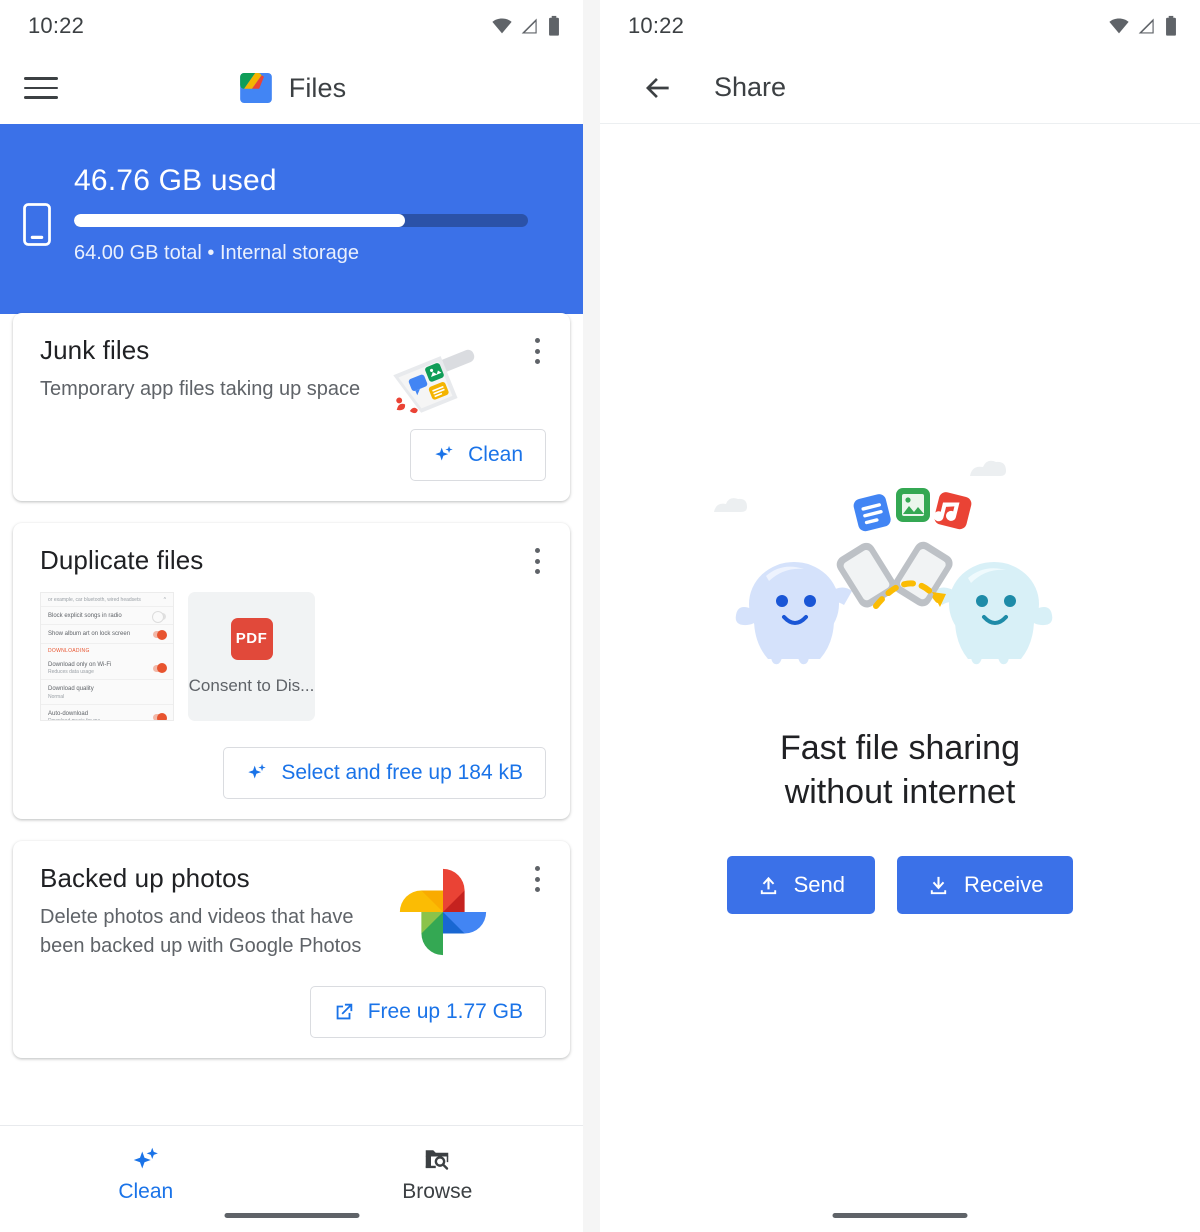  I want to click on screen-divider, so click(591, 616).